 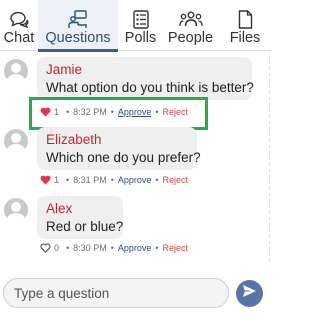 What do you see at coordinates (150, 87) in the screenshot?
I see `question-text: What option do you think is better?` at bounding box center [150, 87].